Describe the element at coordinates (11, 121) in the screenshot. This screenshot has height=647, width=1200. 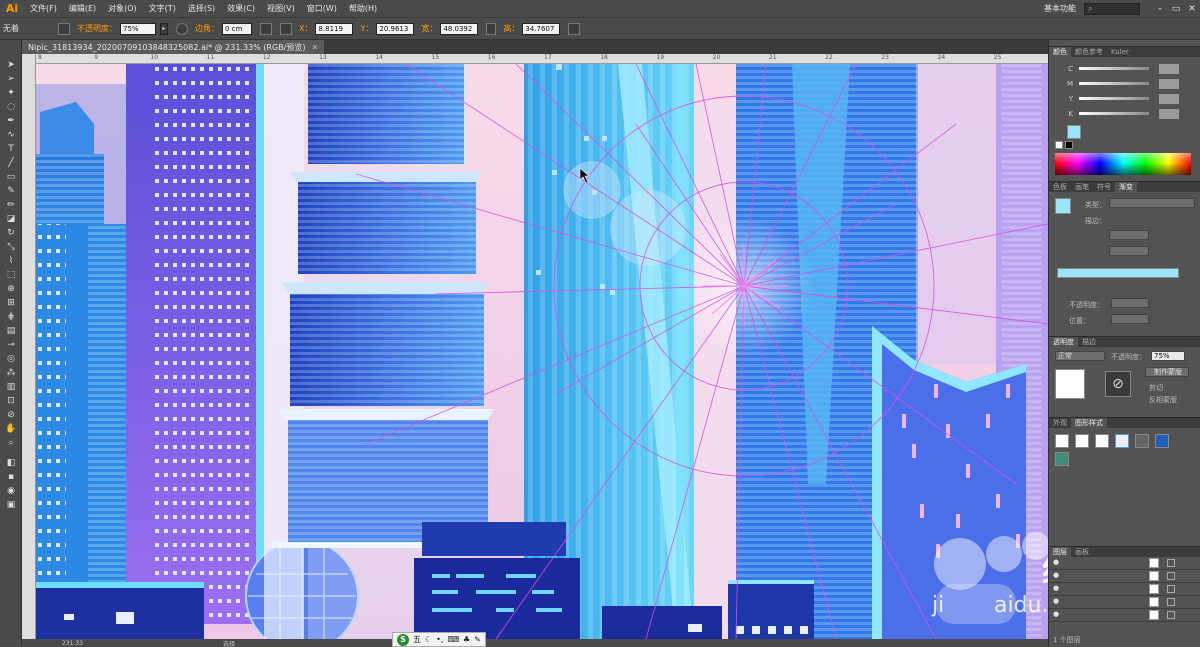
I see `pen-tool-icon: ✒` at that location.